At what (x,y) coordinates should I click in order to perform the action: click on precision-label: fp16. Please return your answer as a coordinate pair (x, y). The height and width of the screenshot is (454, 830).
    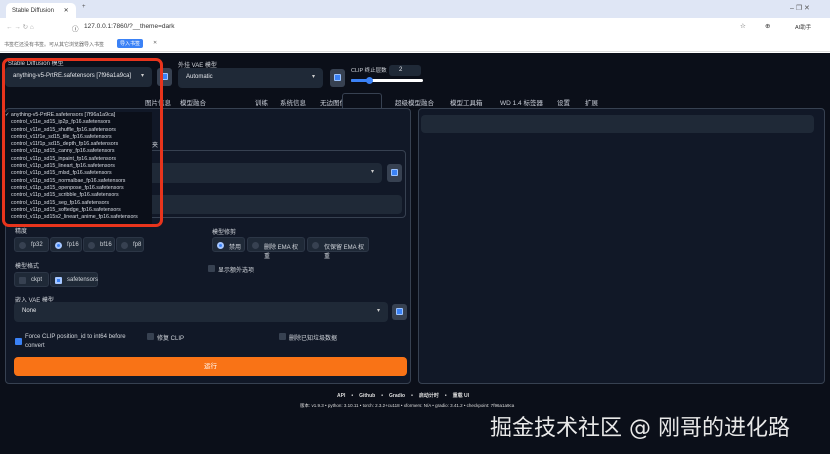
    Looking at the image, I should click on (73, 245).